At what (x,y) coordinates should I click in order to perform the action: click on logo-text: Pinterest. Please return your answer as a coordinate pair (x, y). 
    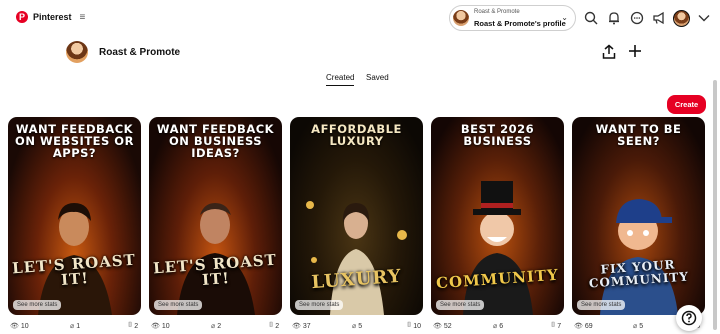
    Looking at the image, I should click on (52, 17).